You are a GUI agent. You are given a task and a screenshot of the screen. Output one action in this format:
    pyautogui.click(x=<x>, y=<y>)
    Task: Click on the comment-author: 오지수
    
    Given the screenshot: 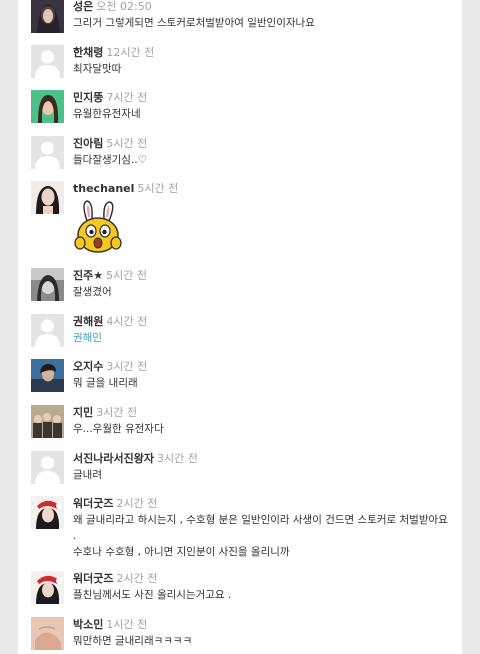 What is the action you would take?
    pyautogui.click(x=88, y=366)
    